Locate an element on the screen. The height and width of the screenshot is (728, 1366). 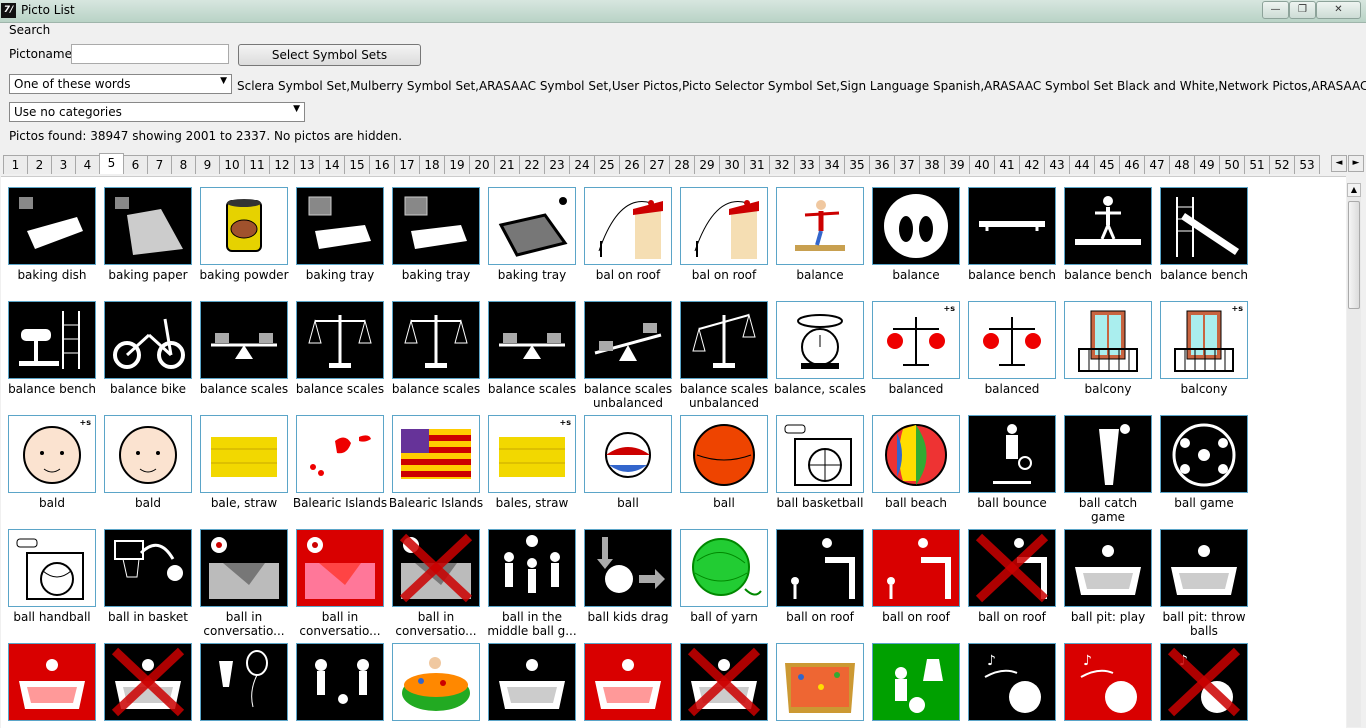
page-tab-3: 3 is located at coordinates (63, 164).